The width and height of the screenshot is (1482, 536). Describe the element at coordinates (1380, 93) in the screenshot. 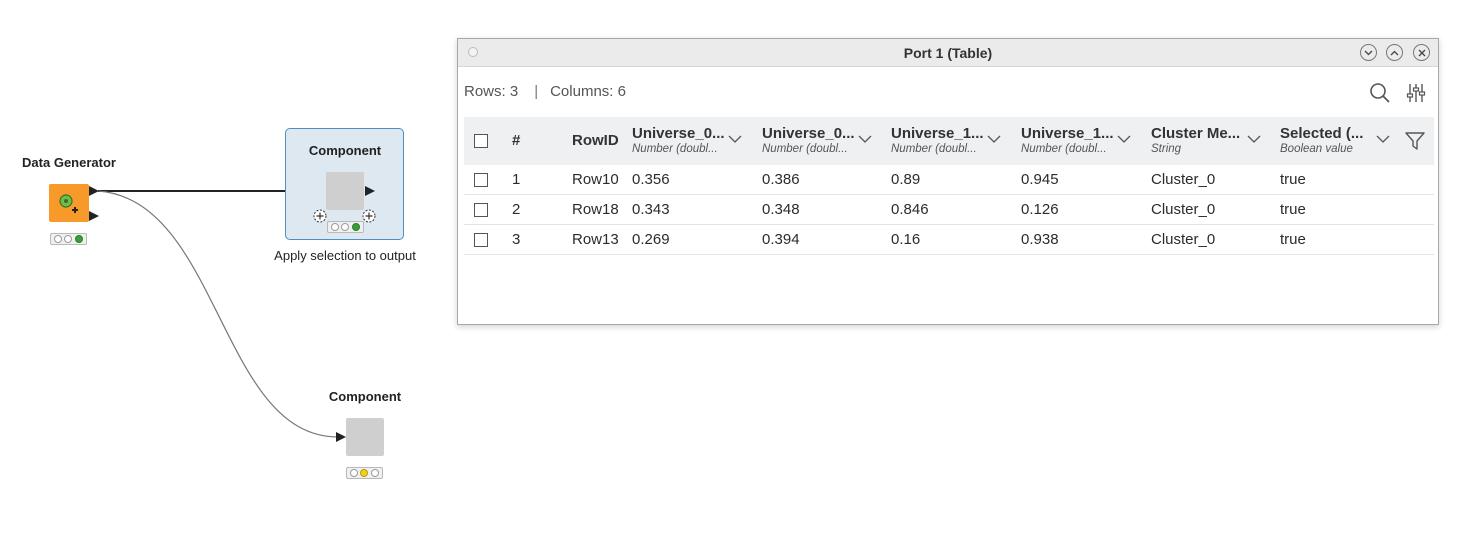

I see `search-icon` at that location.